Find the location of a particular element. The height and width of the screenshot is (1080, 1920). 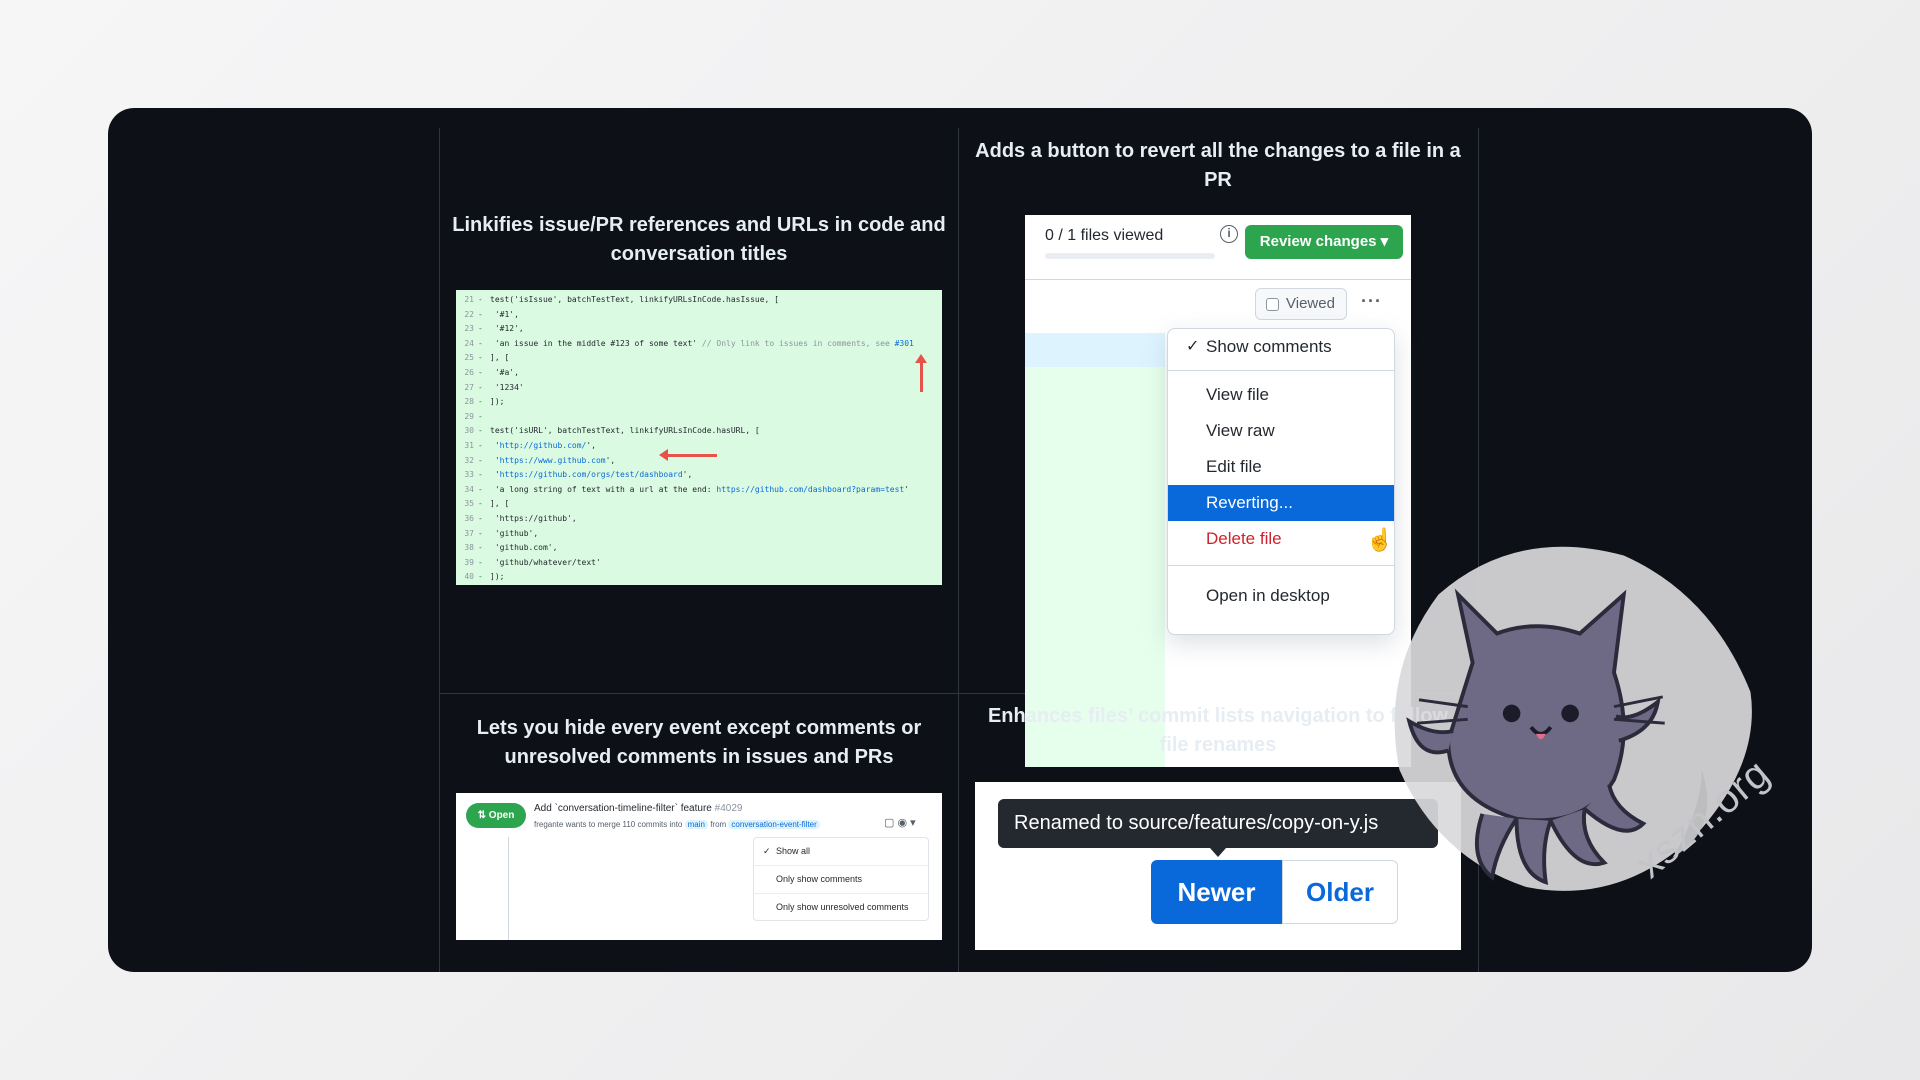

menu-item-show-comments: ✓ Show comments is located at coordinates (1281, 347).